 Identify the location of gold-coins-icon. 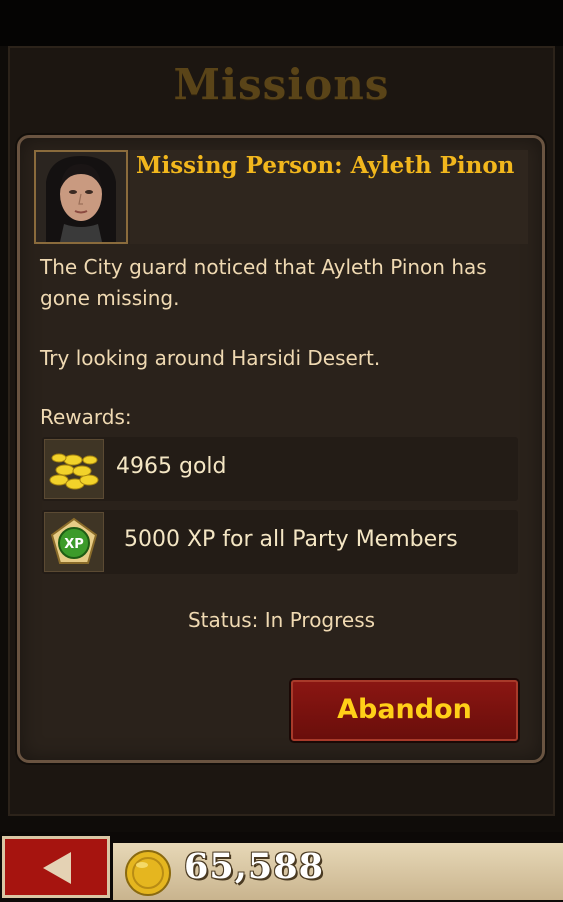
(74, 469).